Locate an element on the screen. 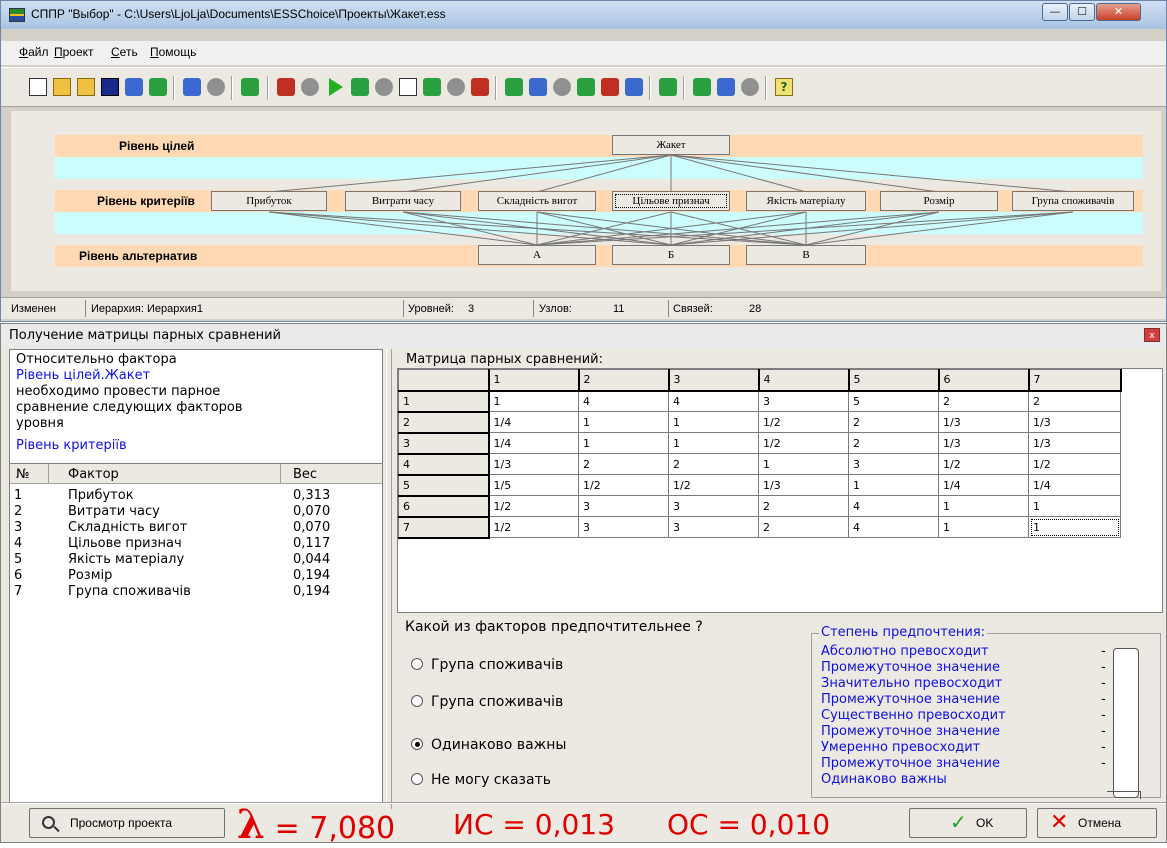 Image resolution: width=1167 pixels, height=848 pixels. print-icon is located at coordinates (192, 87).